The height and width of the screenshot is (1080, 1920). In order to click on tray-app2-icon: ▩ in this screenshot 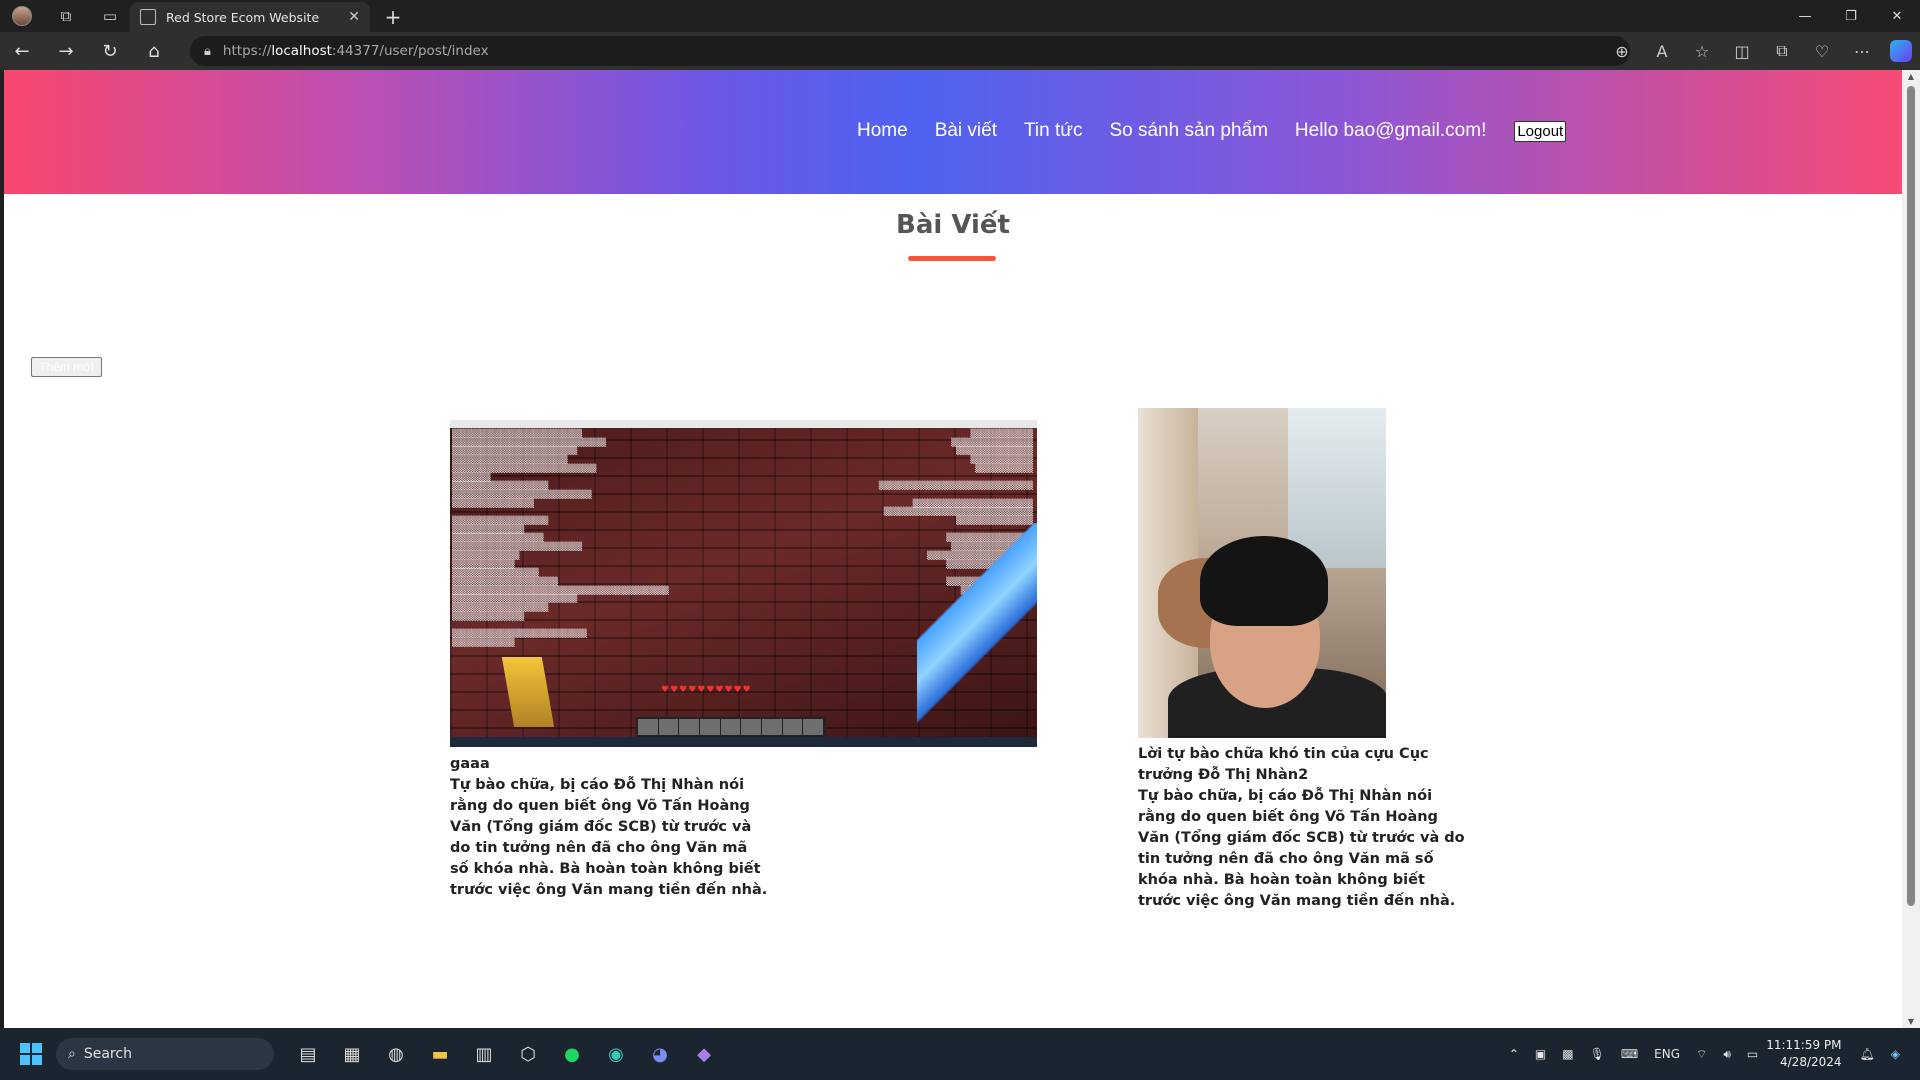, I will do `click(1567, 1054)`.